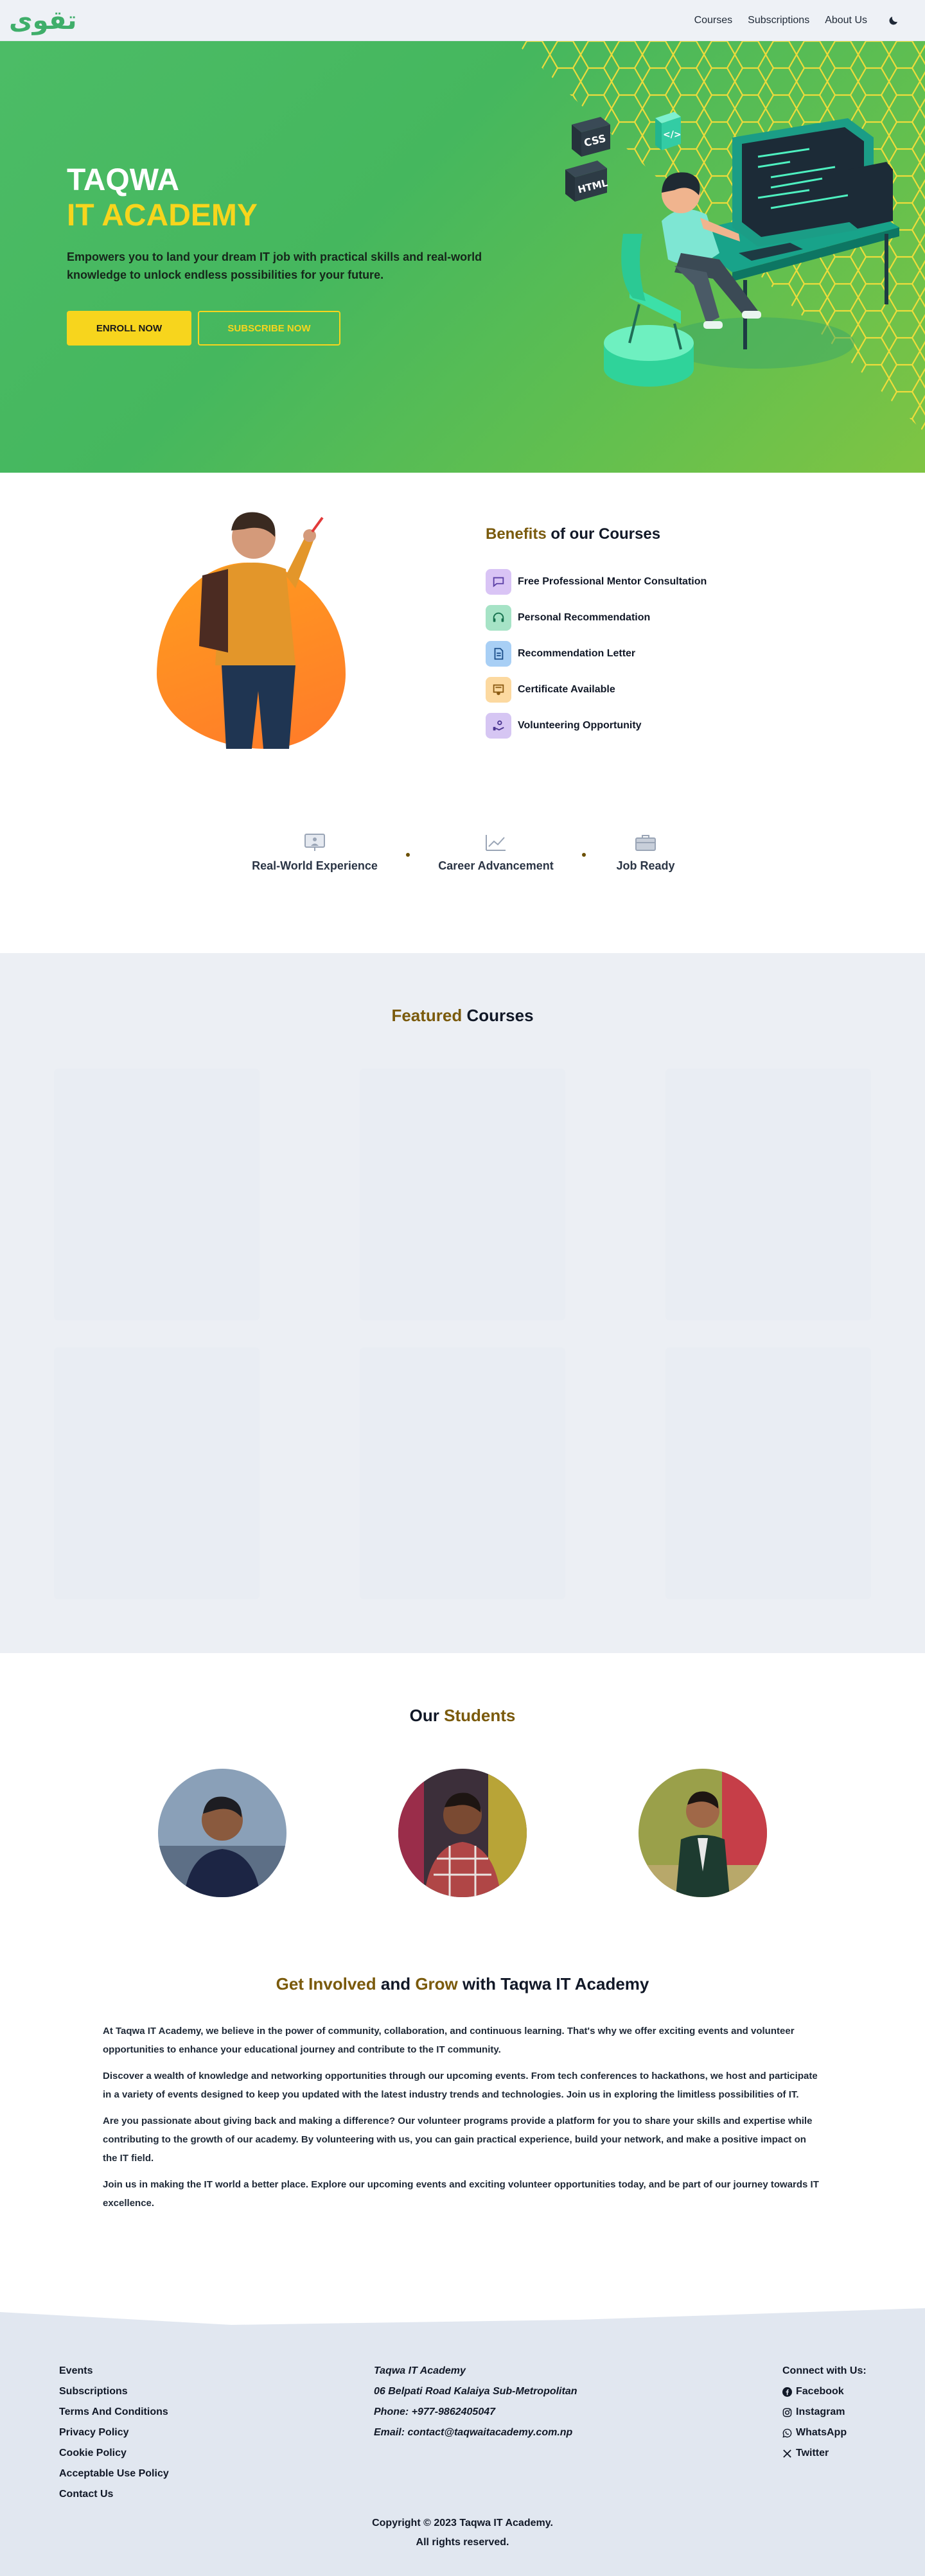 The width and height of the screenshot is (925, 2576). Describe the element at coordinates (129, 328) in the screenshot. I see `enroll-now-button: ENROLL NOW` at that location.